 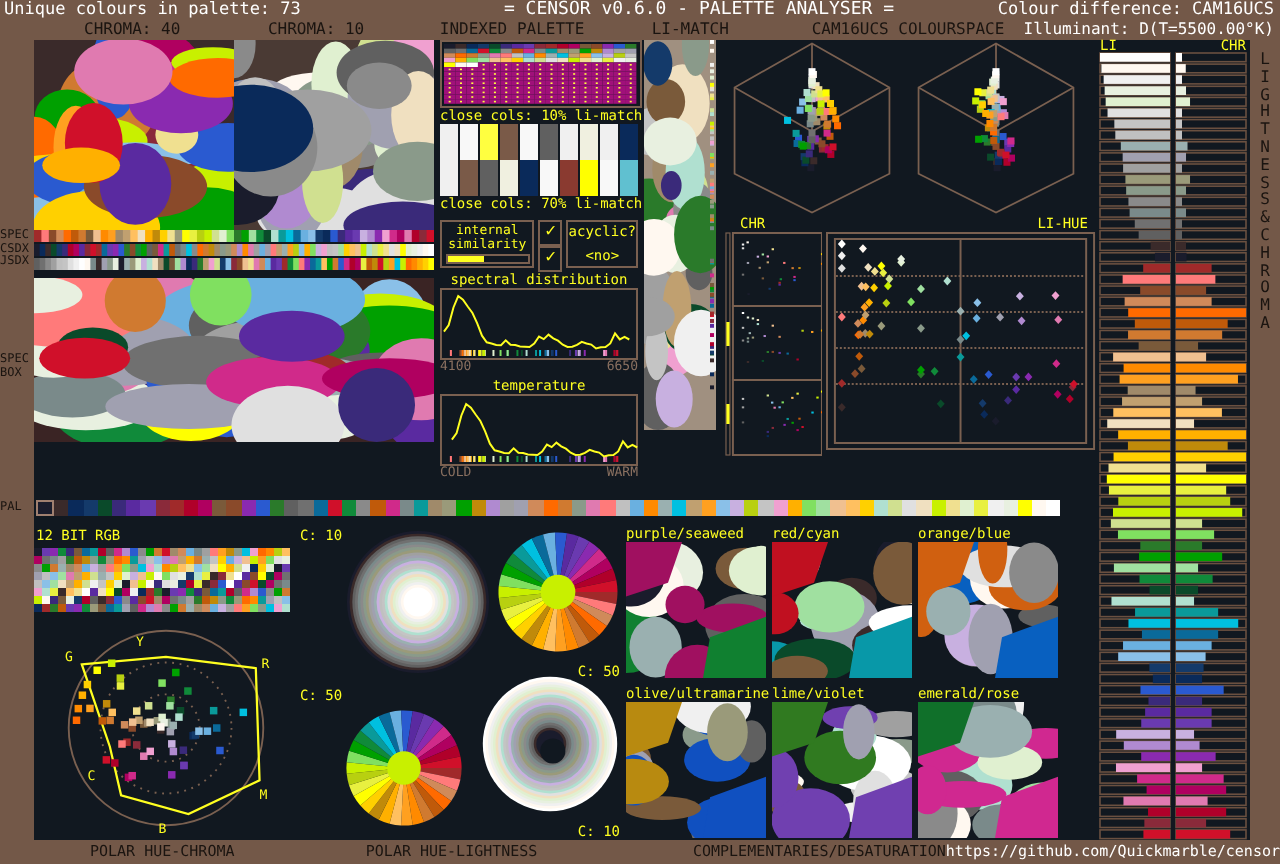 What do you see at coordinates (1149, 29) in the screenshot?
I see `illuminant-label: Illuminant: D(T=5500.00°K)` at bounding box center [1149, 29].